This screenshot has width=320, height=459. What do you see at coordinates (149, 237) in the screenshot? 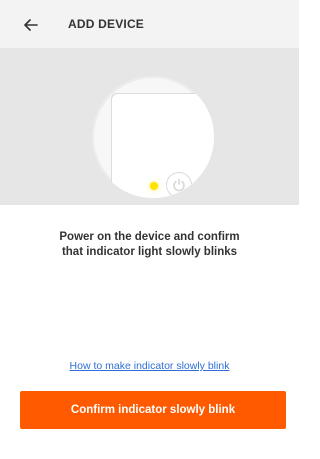
I see `instruction-line-1: Power on the device and confirm` at bounding box center [149, 237].